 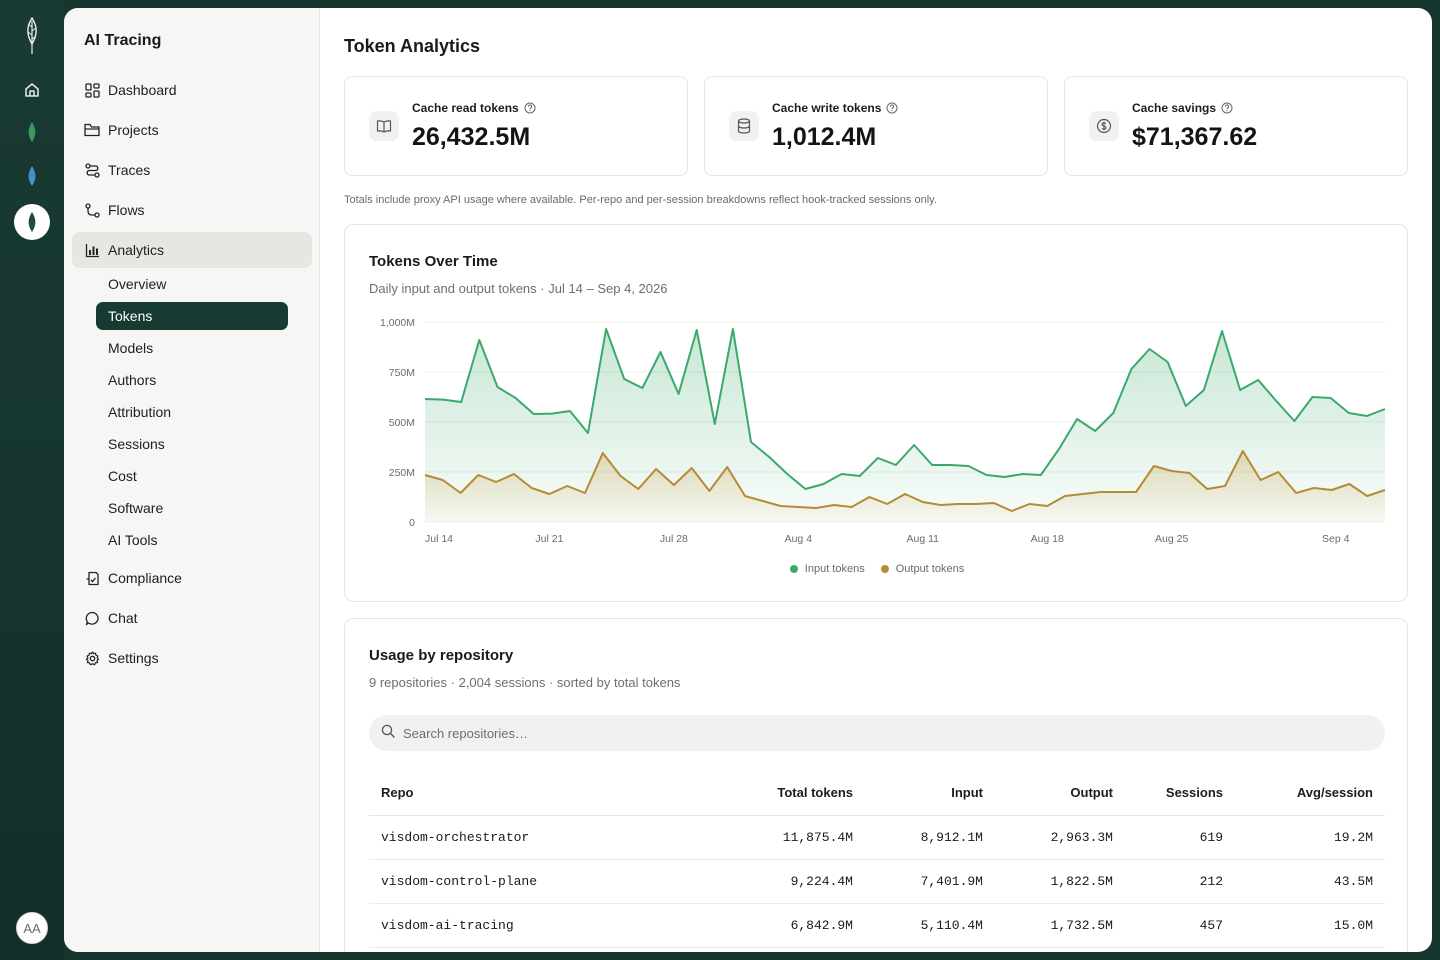 I want to click on sidebar-item-label: Projects, so click(x=133, y=130).